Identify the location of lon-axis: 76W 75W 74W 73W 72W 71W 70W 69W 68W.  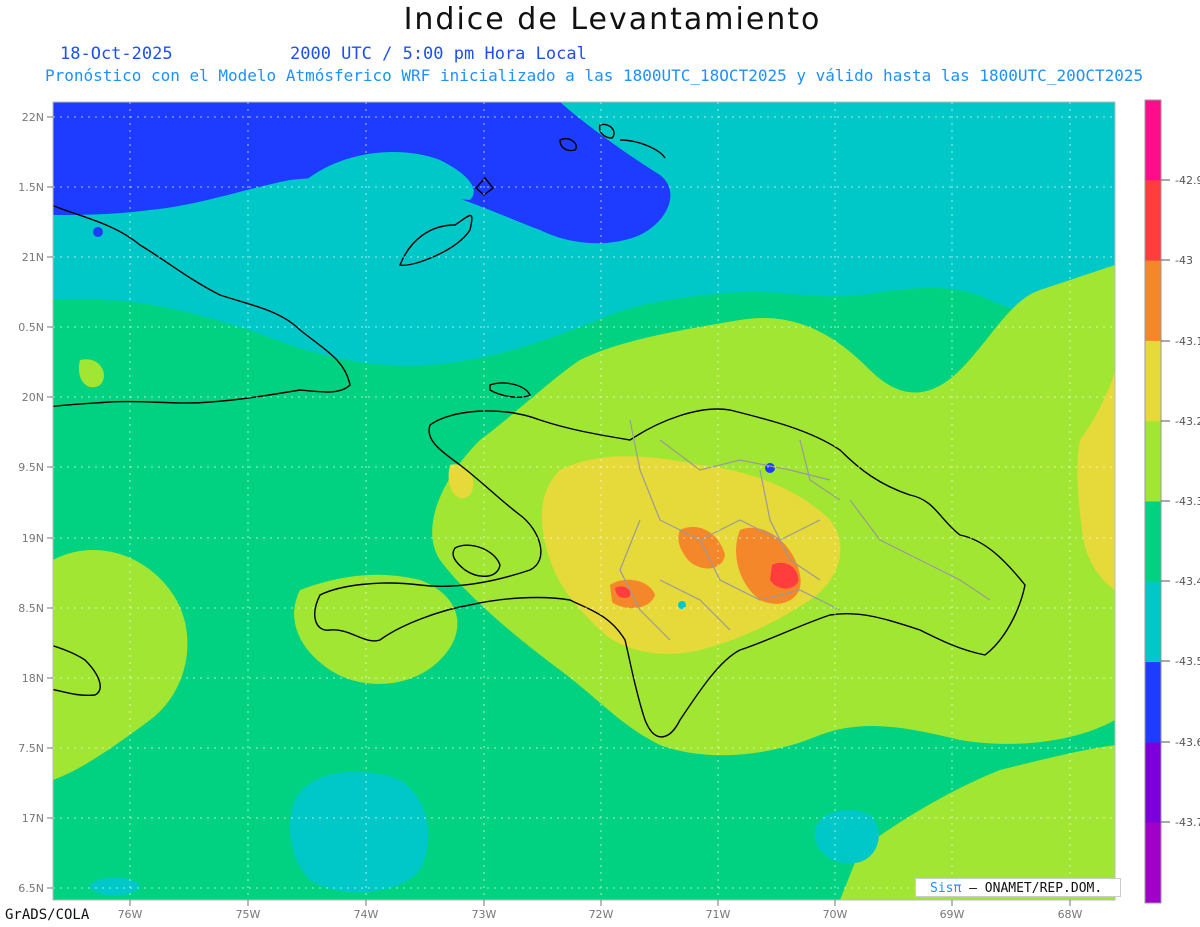
(600, 910).